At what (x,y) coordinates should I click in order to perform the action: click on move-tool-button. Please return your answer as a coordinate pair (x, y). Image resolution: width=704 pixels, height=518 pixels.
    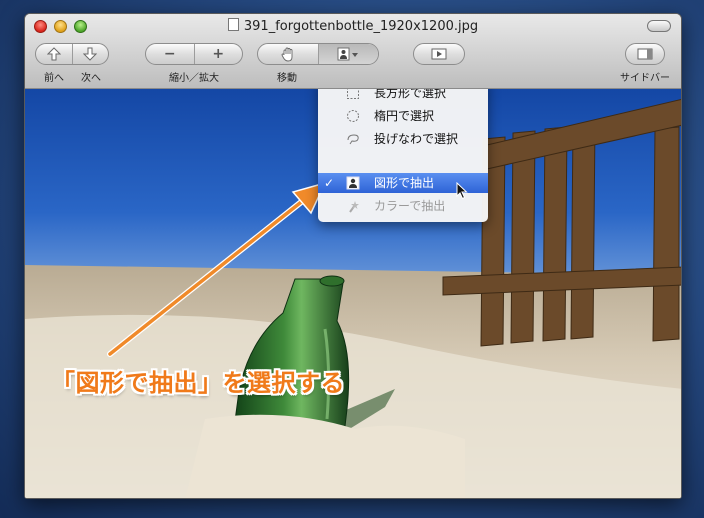
    Looking at the image, I should click on (288, 54).